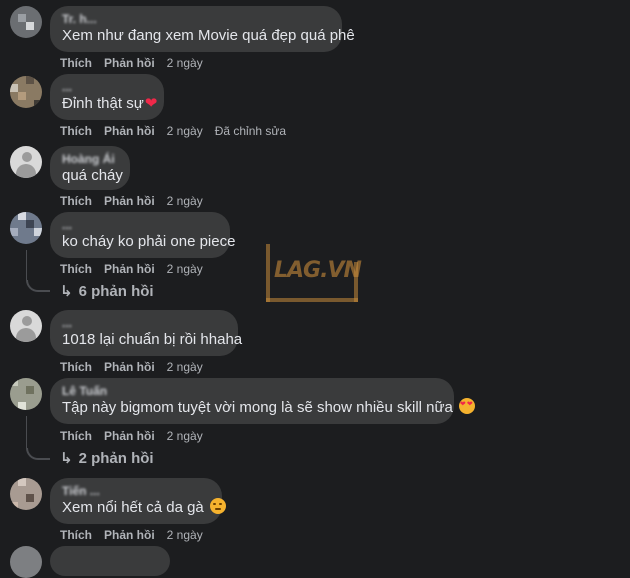 Image resolution: width=630 pixels, height=578 pixels. I want to click on replies-count: 2 phản hồi, so click(116, 458).